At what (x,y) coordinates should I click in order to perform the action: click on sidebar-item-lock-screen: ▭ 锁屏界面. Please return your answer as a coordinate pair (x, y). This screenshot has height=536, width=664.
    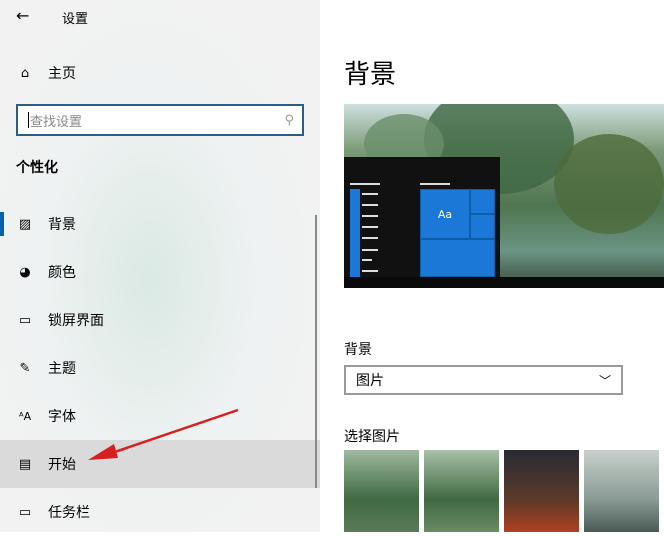
    Looking at the image, I should click on (160, 320).